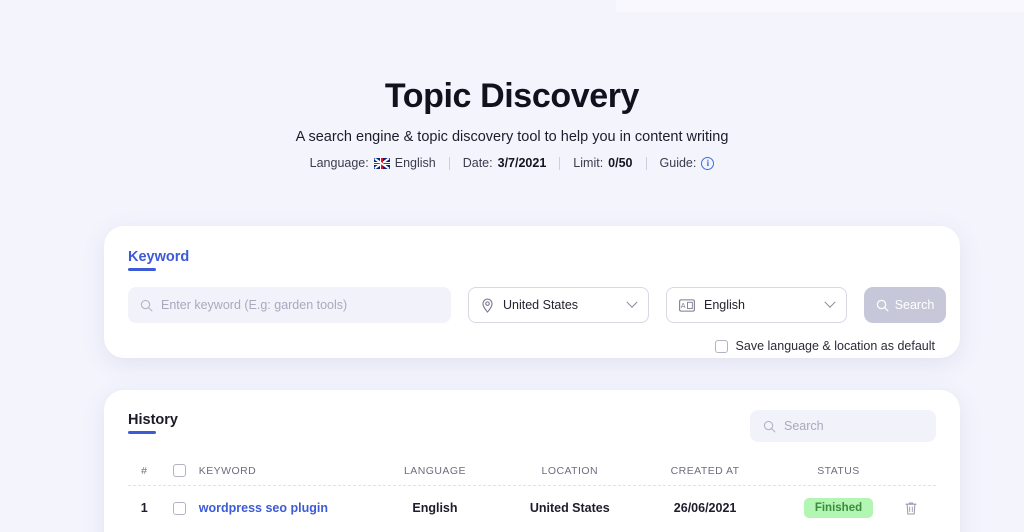 This screenshot has height=532, width=1024. Describe the element at coordinates (532, 426) in the screenshot. I see `history-header: History Search` at that location.